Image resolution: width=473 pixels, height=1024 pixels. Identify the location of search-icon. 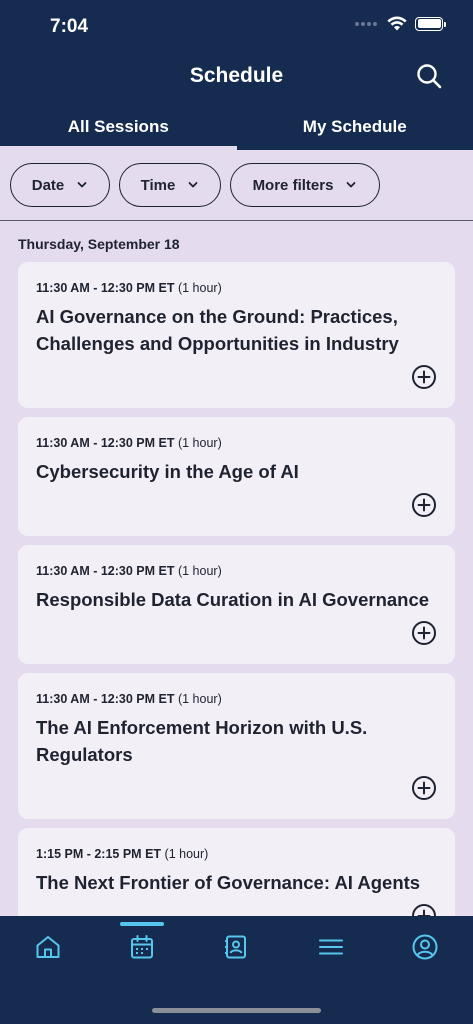
(429, 76).